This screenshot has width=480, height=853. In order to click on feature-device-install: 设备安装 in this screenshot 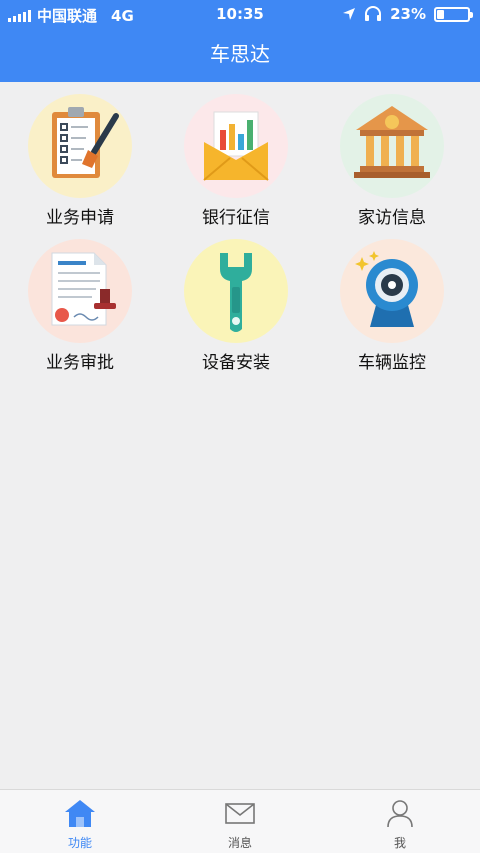, I will do `click(236, 300)`.